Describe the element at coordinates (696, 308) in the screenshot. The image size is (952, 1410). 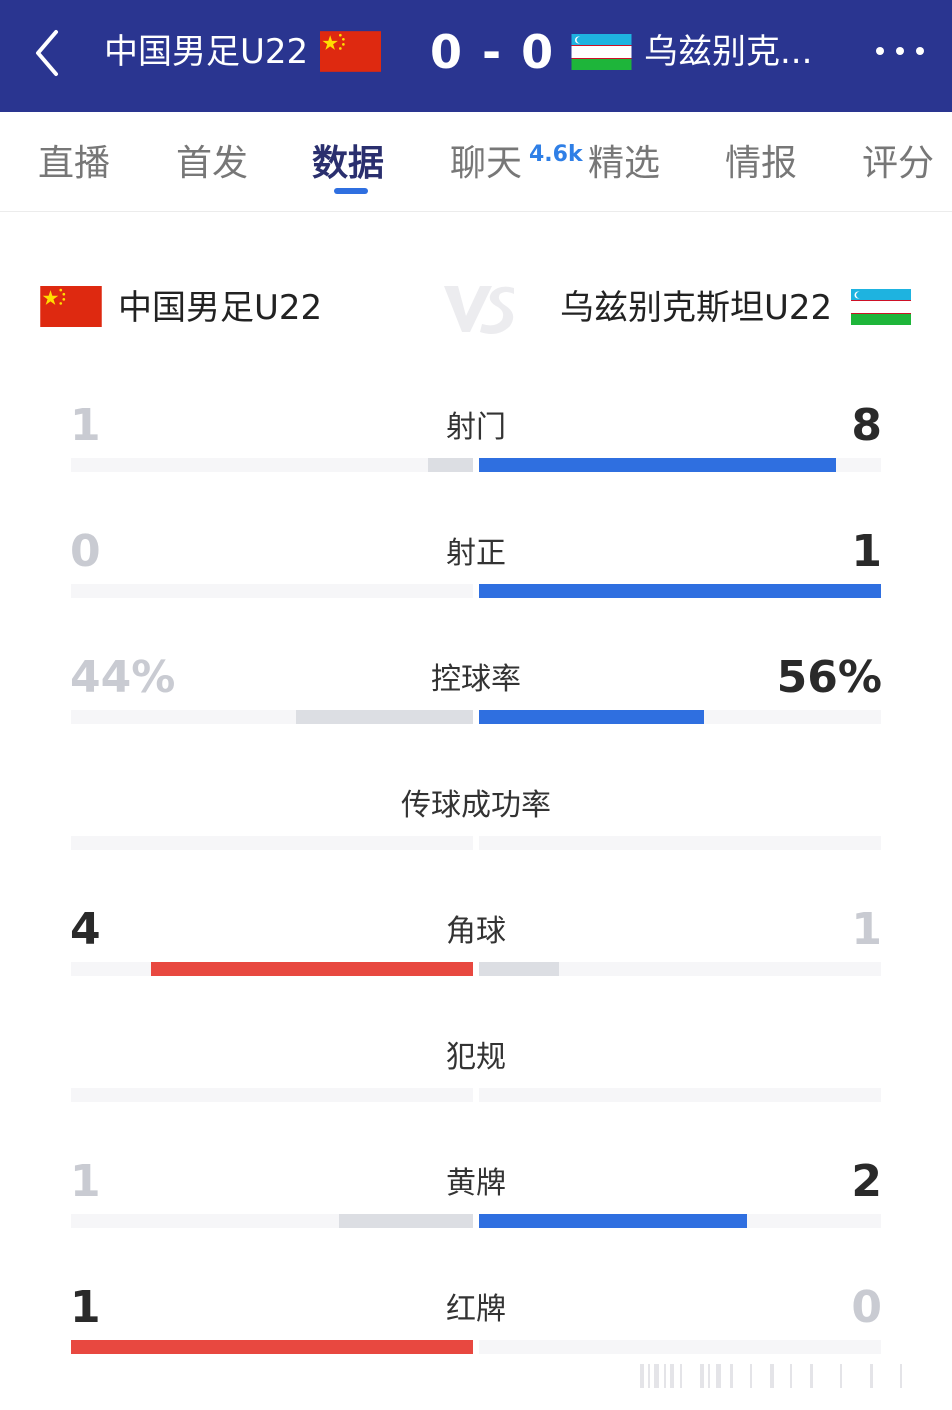
I see `away-team-label: 乌兹别克斯坦U22` at that location.